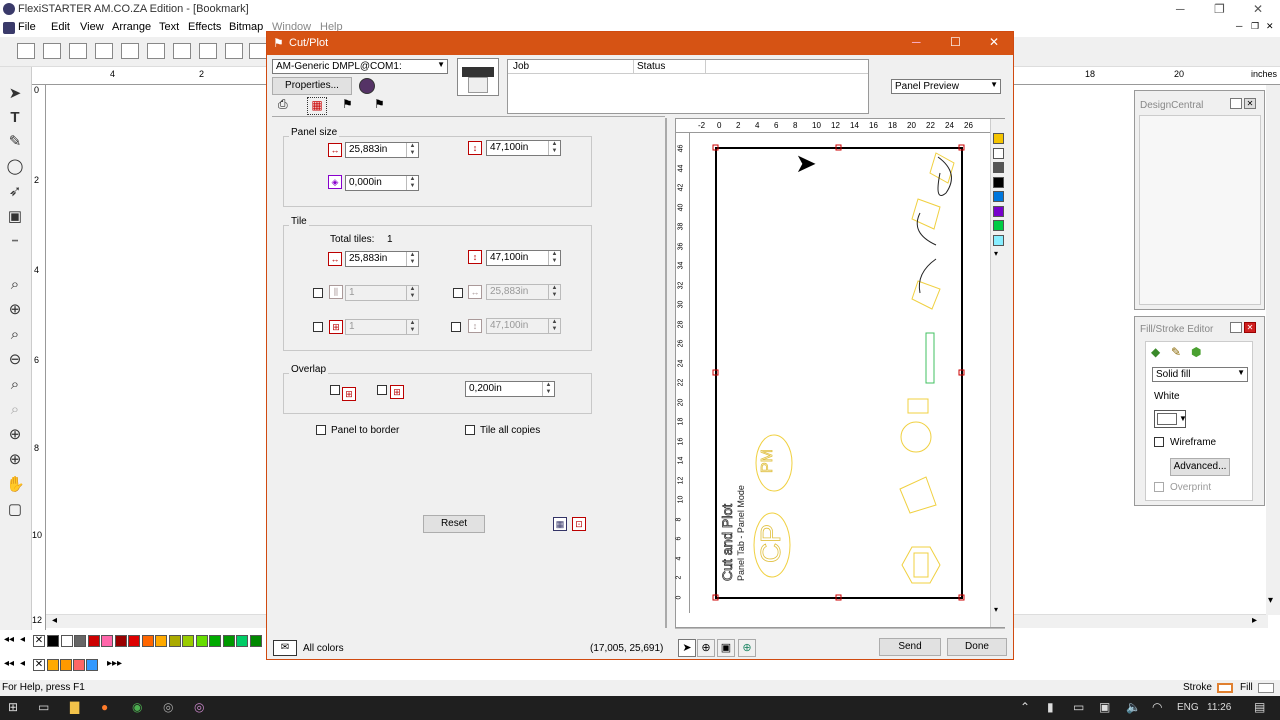  What do you see at coordinates (131, 27) in the screenshot?
I see `menu-arrange: Arrange` at bounding box center [131, 27].